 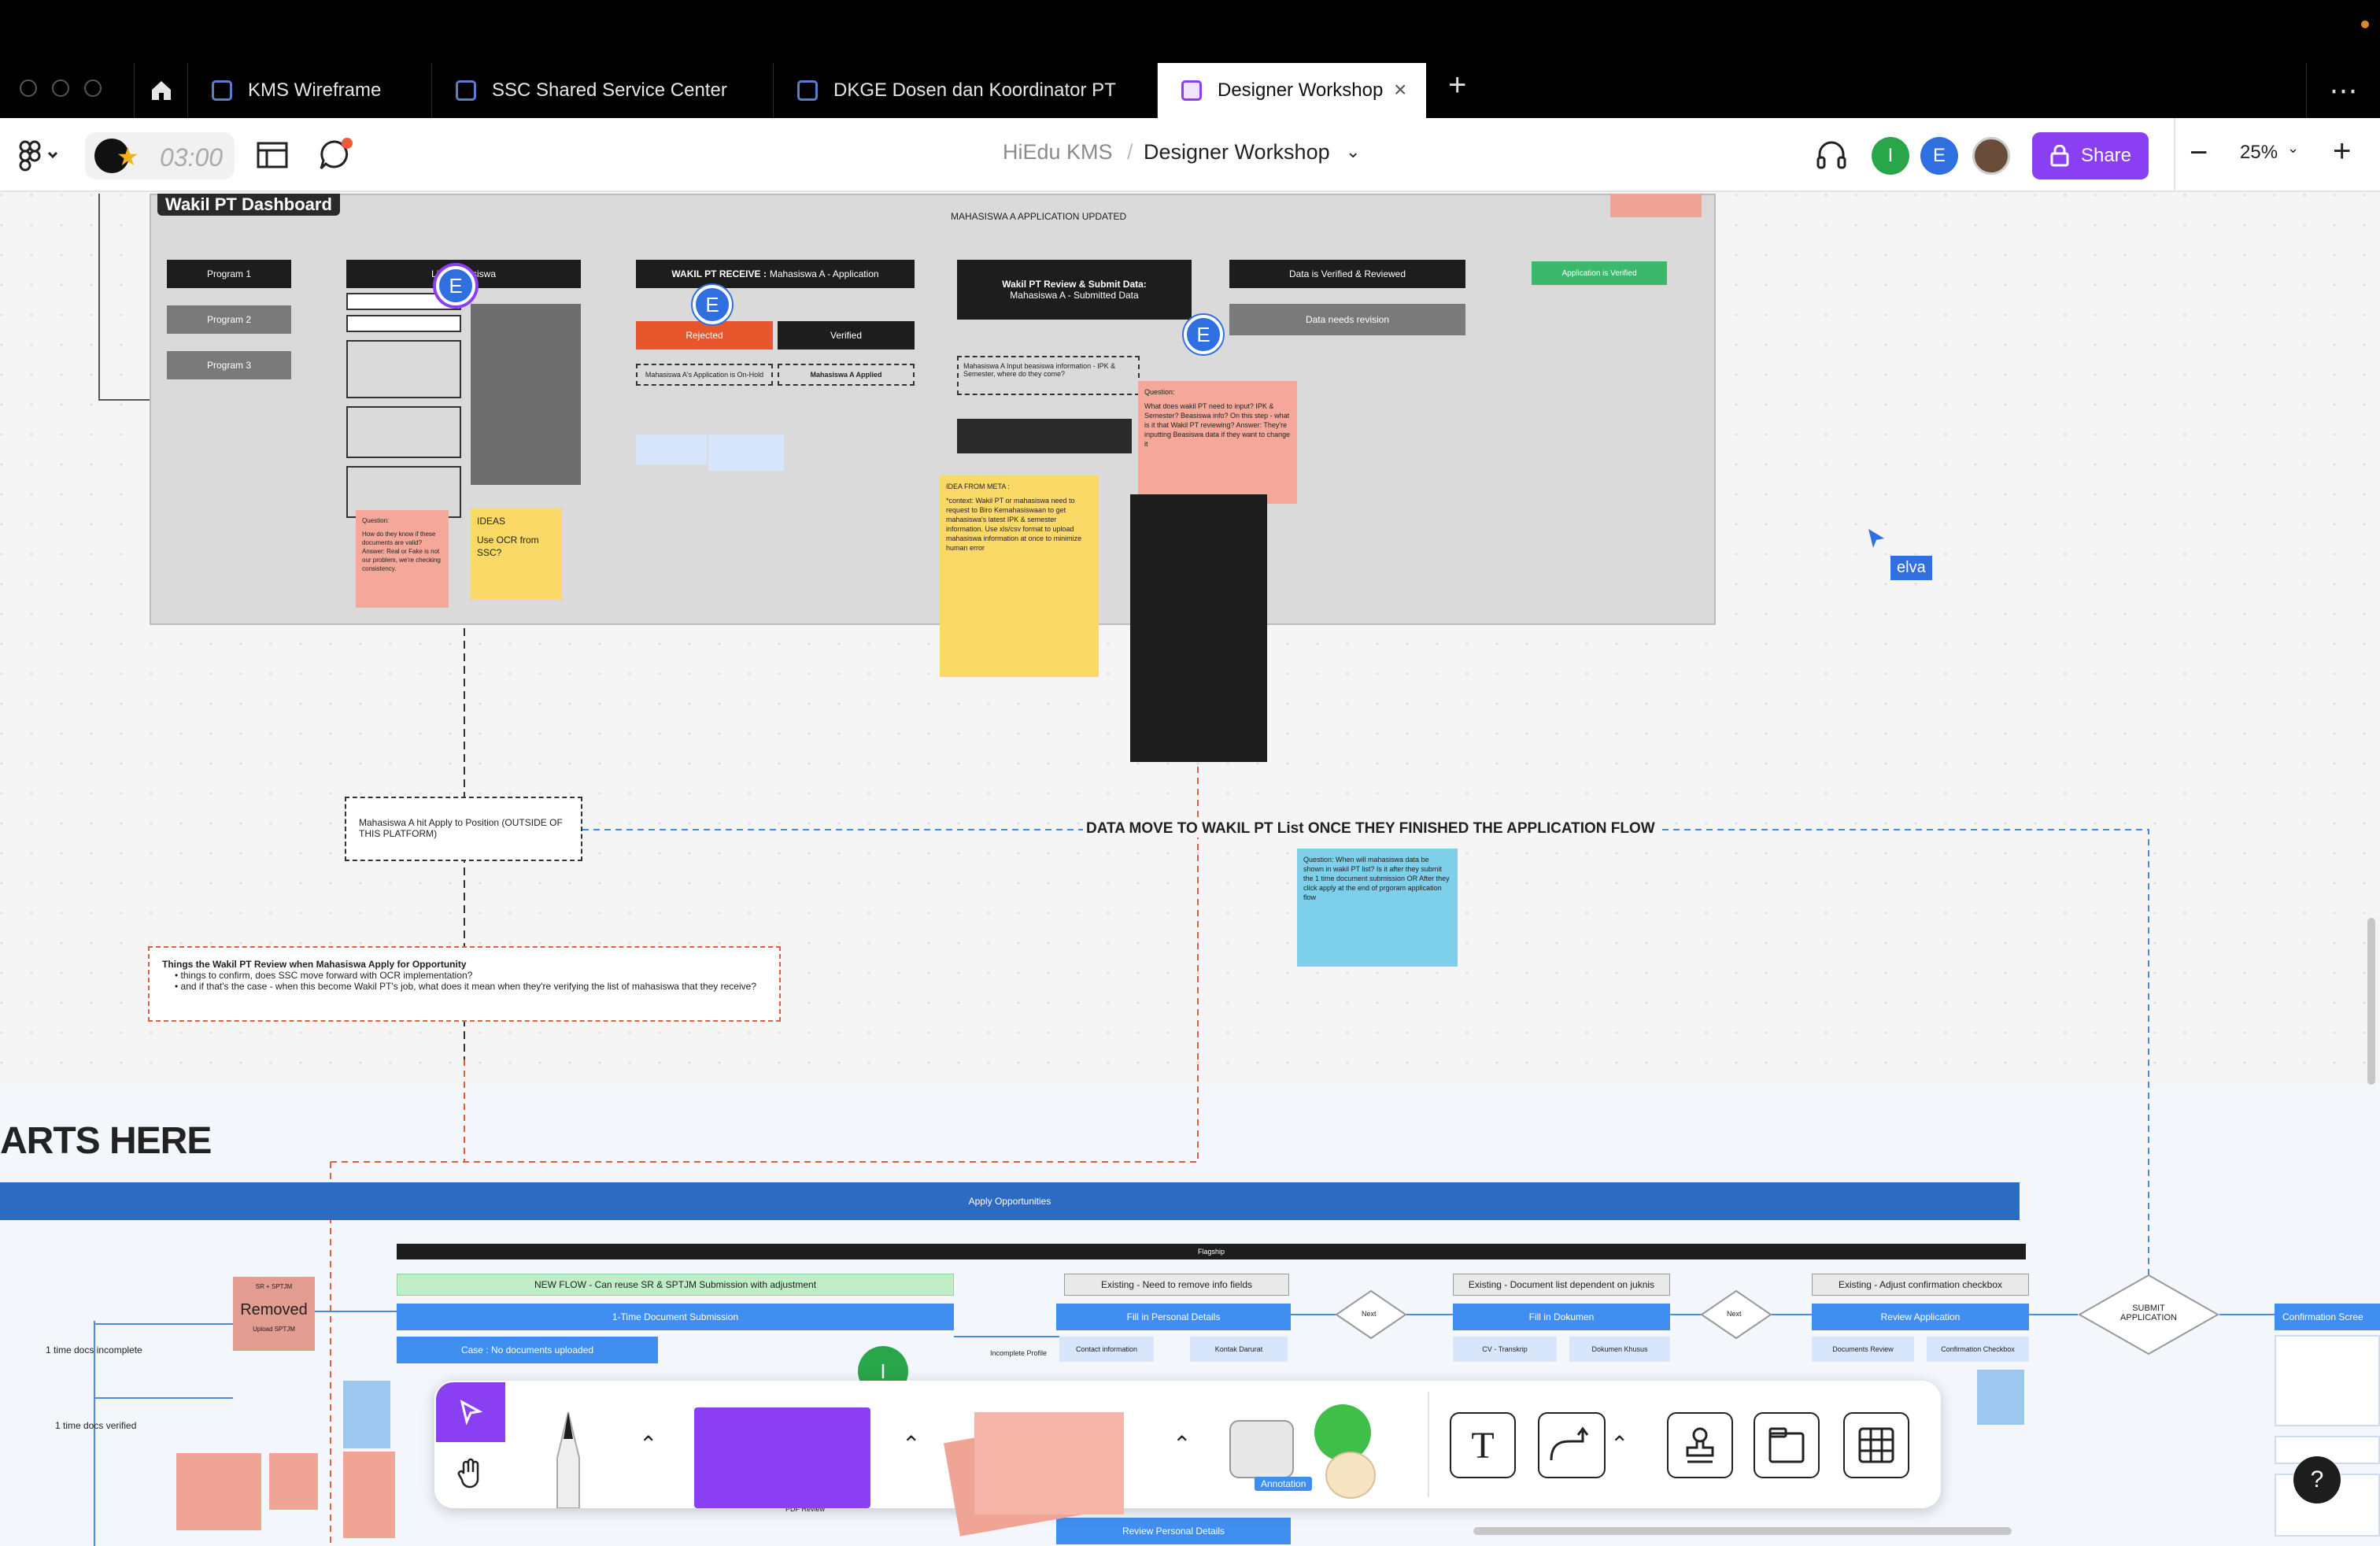 I want to click on one-time-submission-node: 1-Time Document Submission, so click(x=675, y=1317).